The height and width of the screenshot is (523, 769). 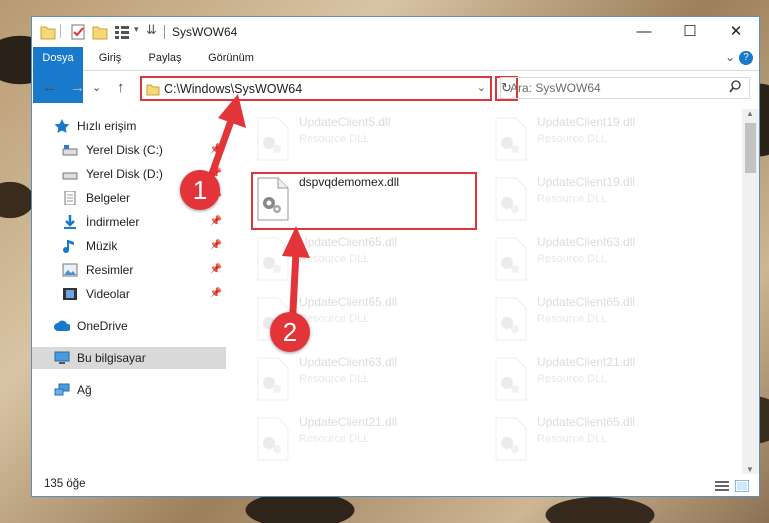 What do you see at coordinates (129, 246) in the screenshot?
I see `sidebar-item-music: Müzik 📌` at bounding box center [129, 246].